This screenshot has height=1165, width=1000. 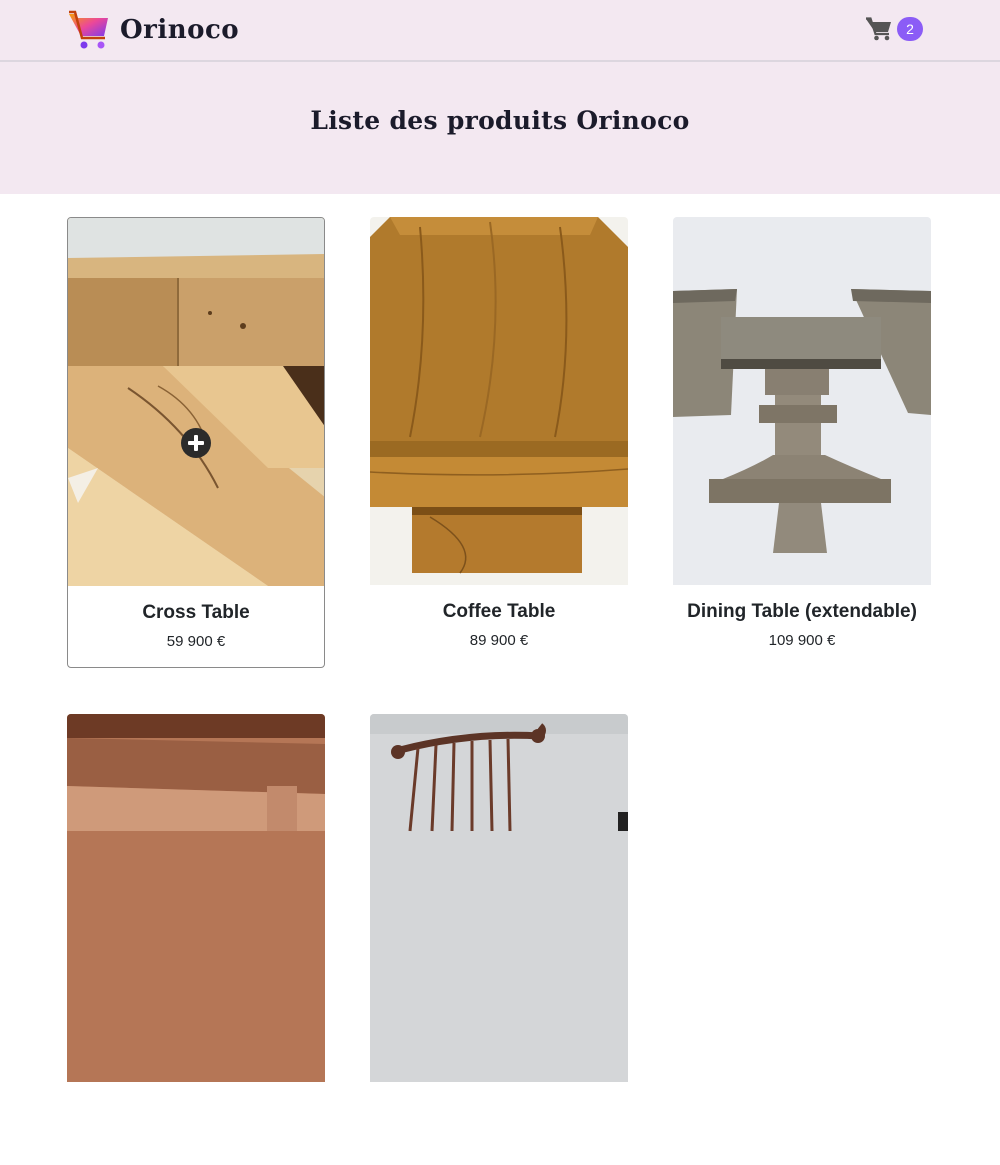 I want to click on cart-count-badge: 2, so click(x=910, y=29).